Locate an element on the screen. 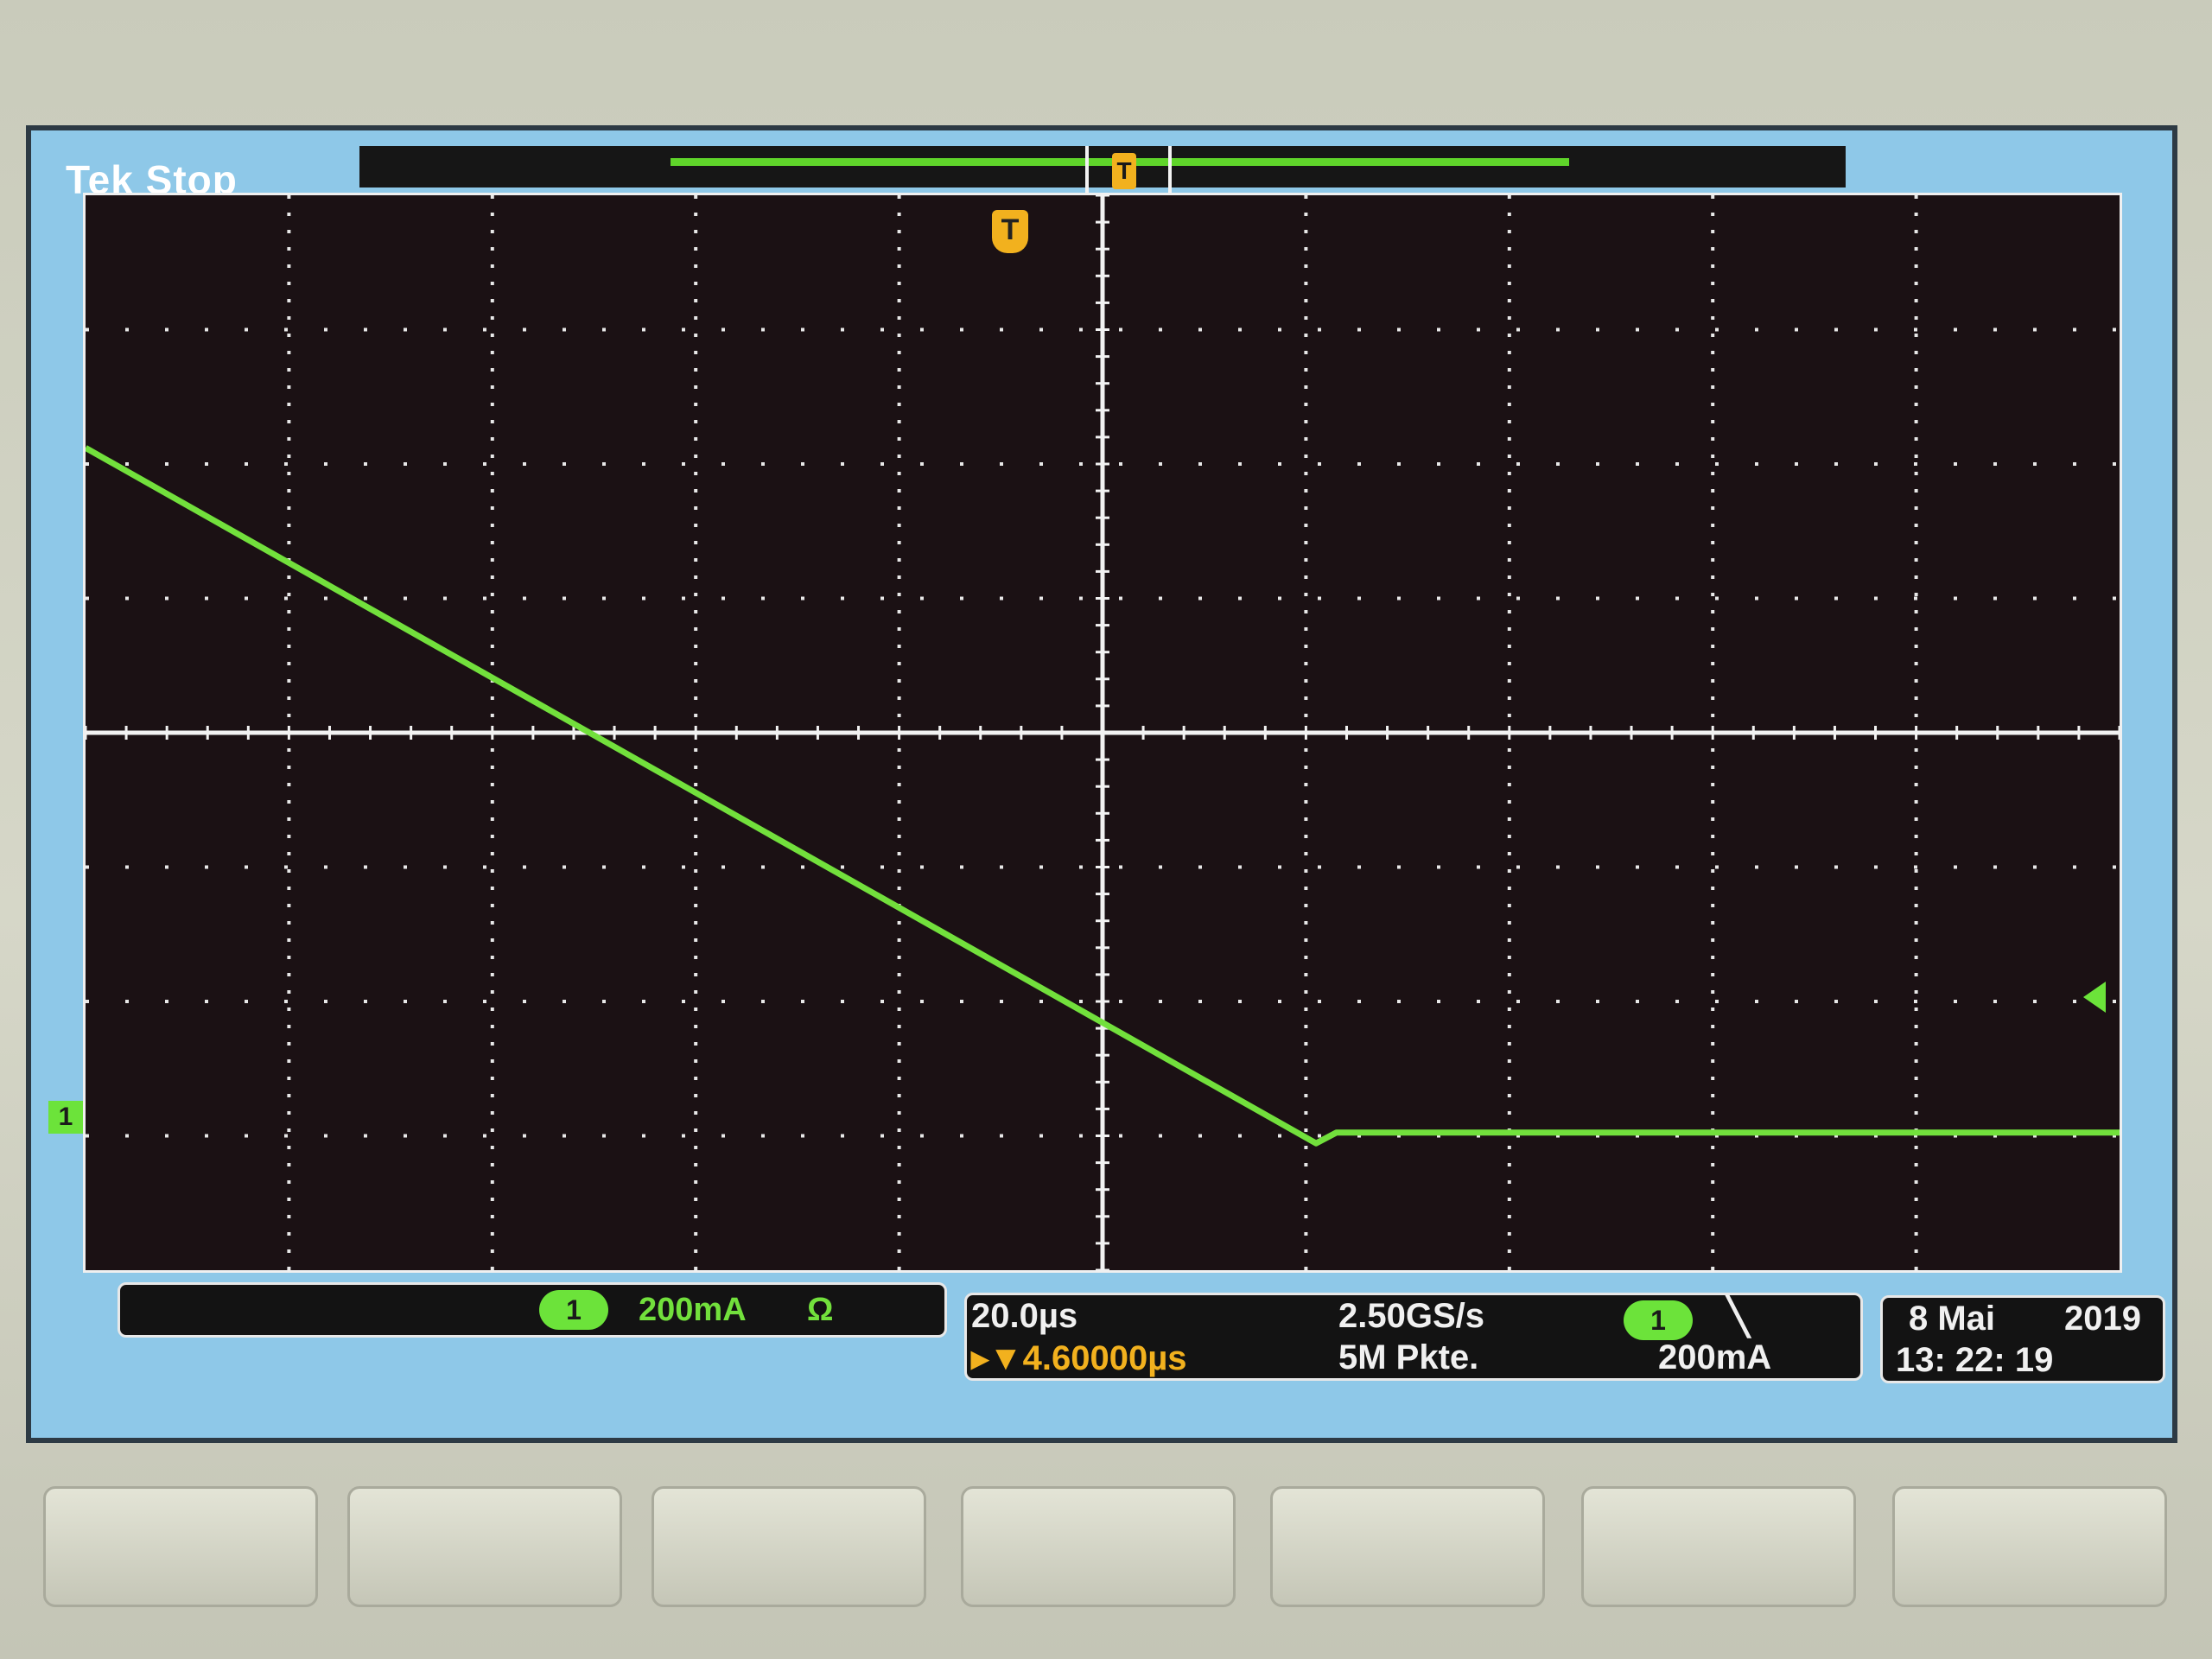 The height and width of the screenshot is (1659, 2212). trigger-level-marker-icon is located at coordinates (2094, 998).